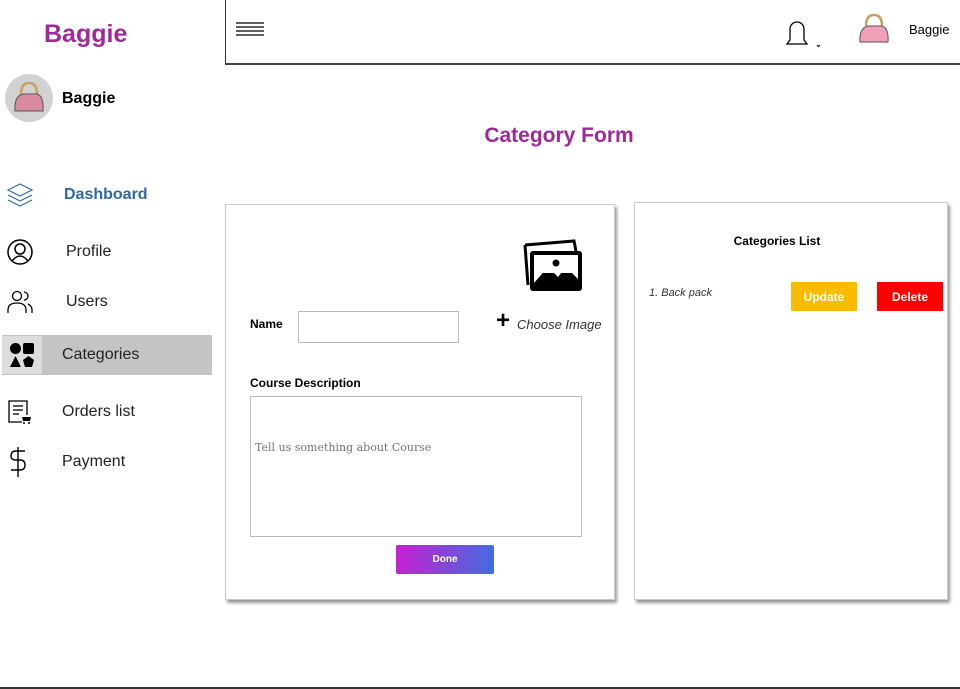 The height and width of the screenshot is (689, 960). What do you see at coordinates (680, 293) in the screenshot?
I see `list-item-label: 1. Back pack` at bounding box center [680, 293].